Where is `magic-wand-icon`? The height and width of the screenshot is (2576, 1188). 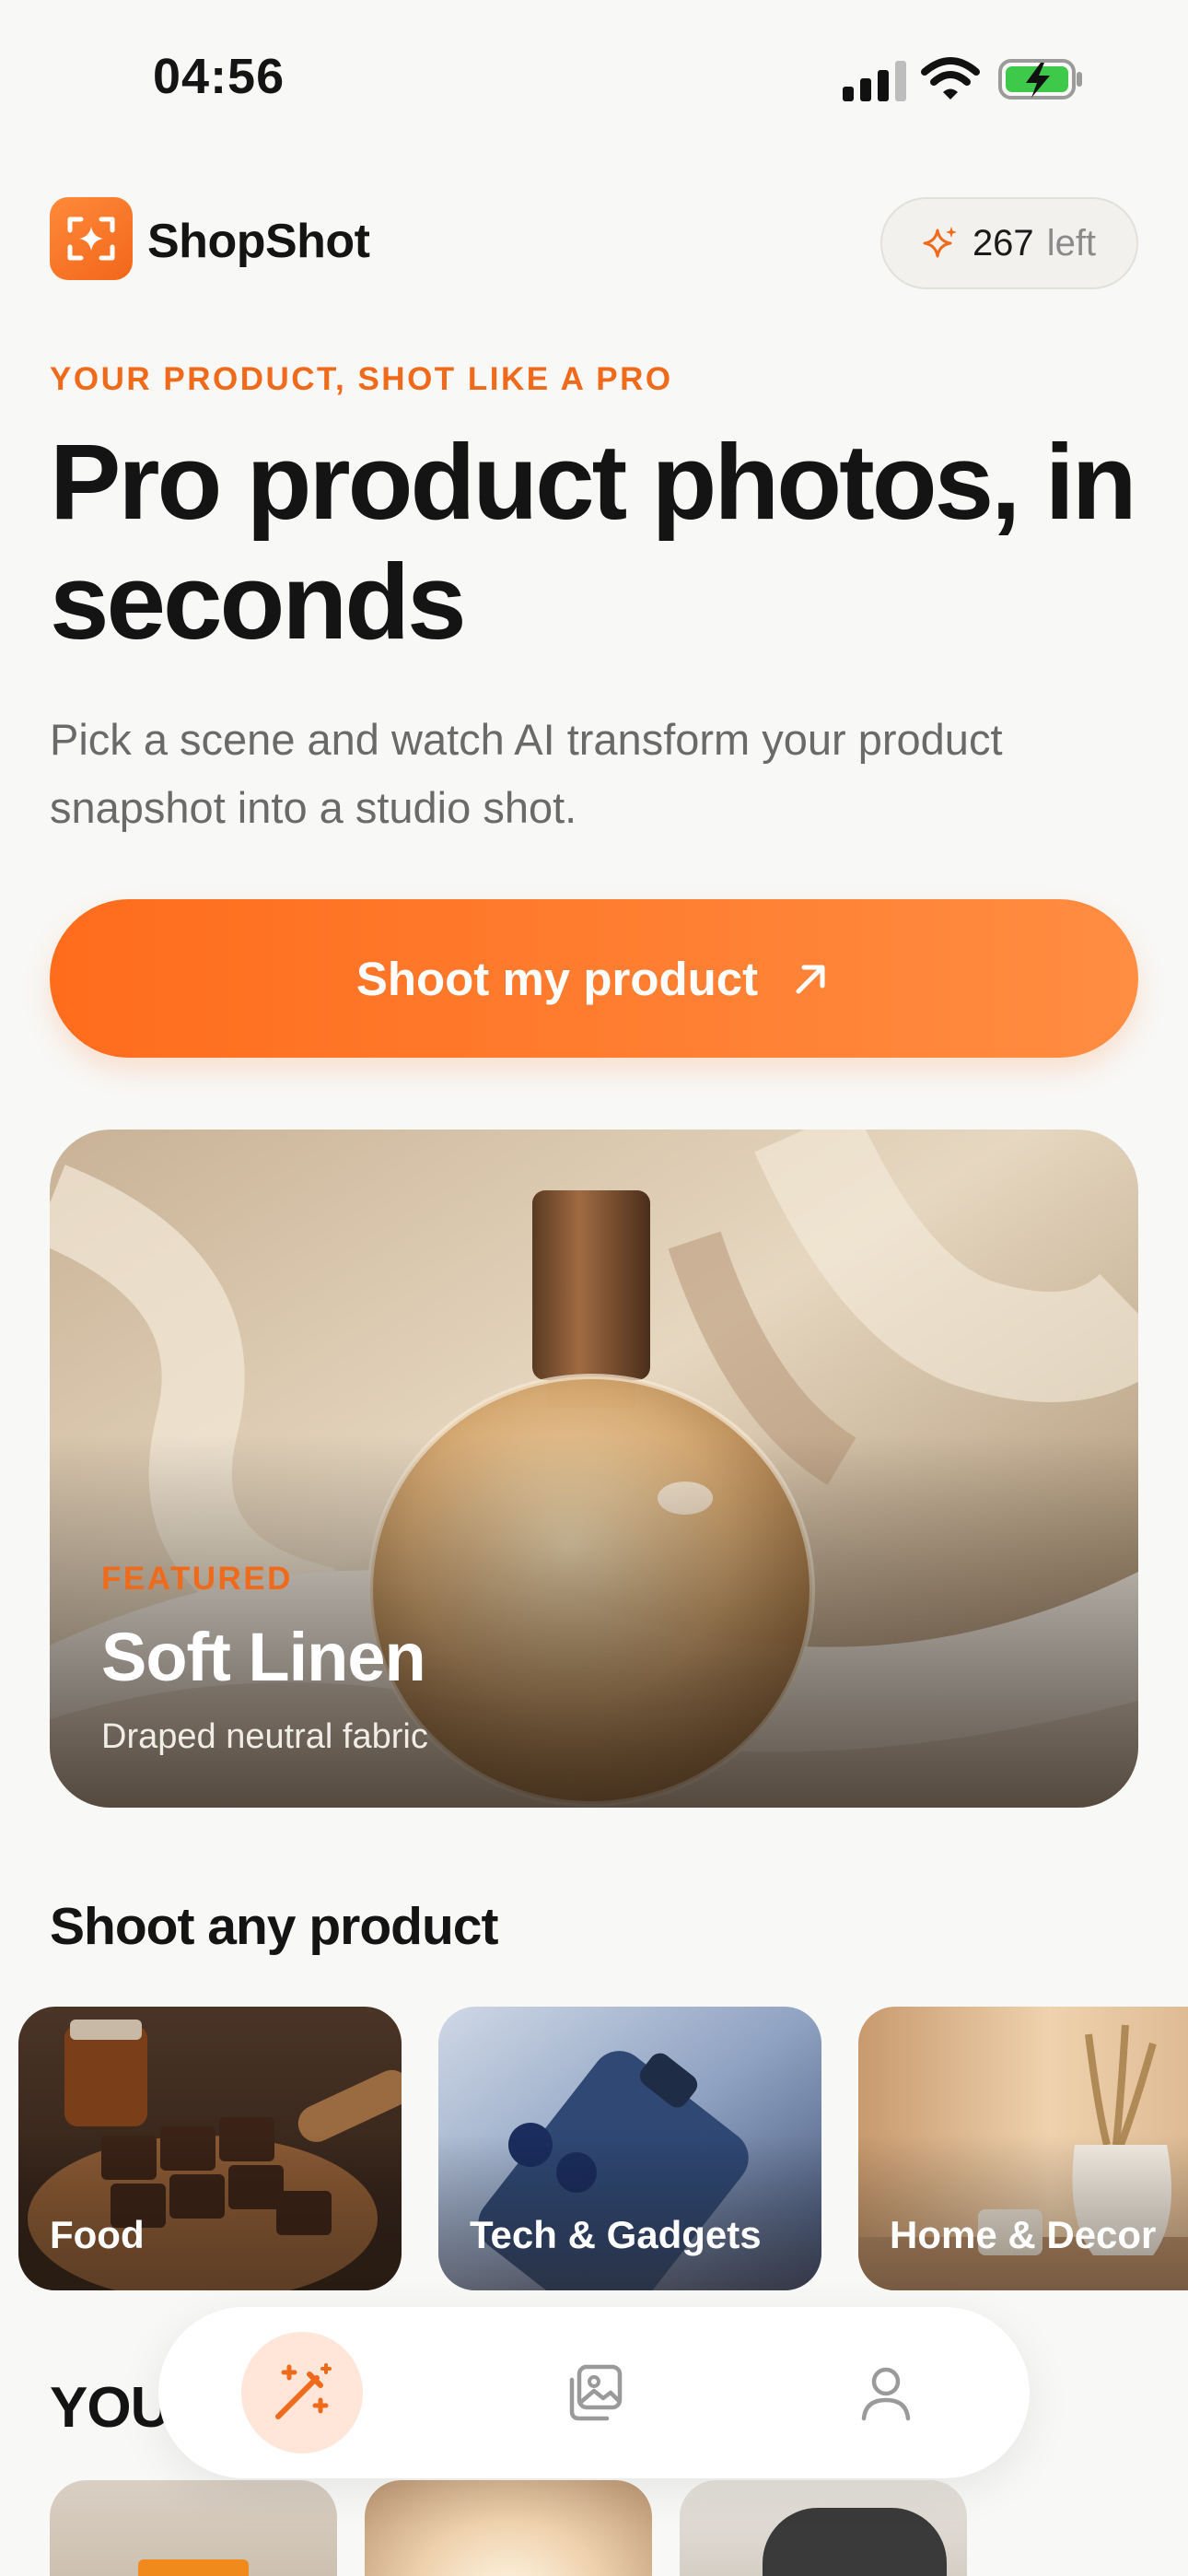 magic-wand-icon is located at coordinates (303, 2391).